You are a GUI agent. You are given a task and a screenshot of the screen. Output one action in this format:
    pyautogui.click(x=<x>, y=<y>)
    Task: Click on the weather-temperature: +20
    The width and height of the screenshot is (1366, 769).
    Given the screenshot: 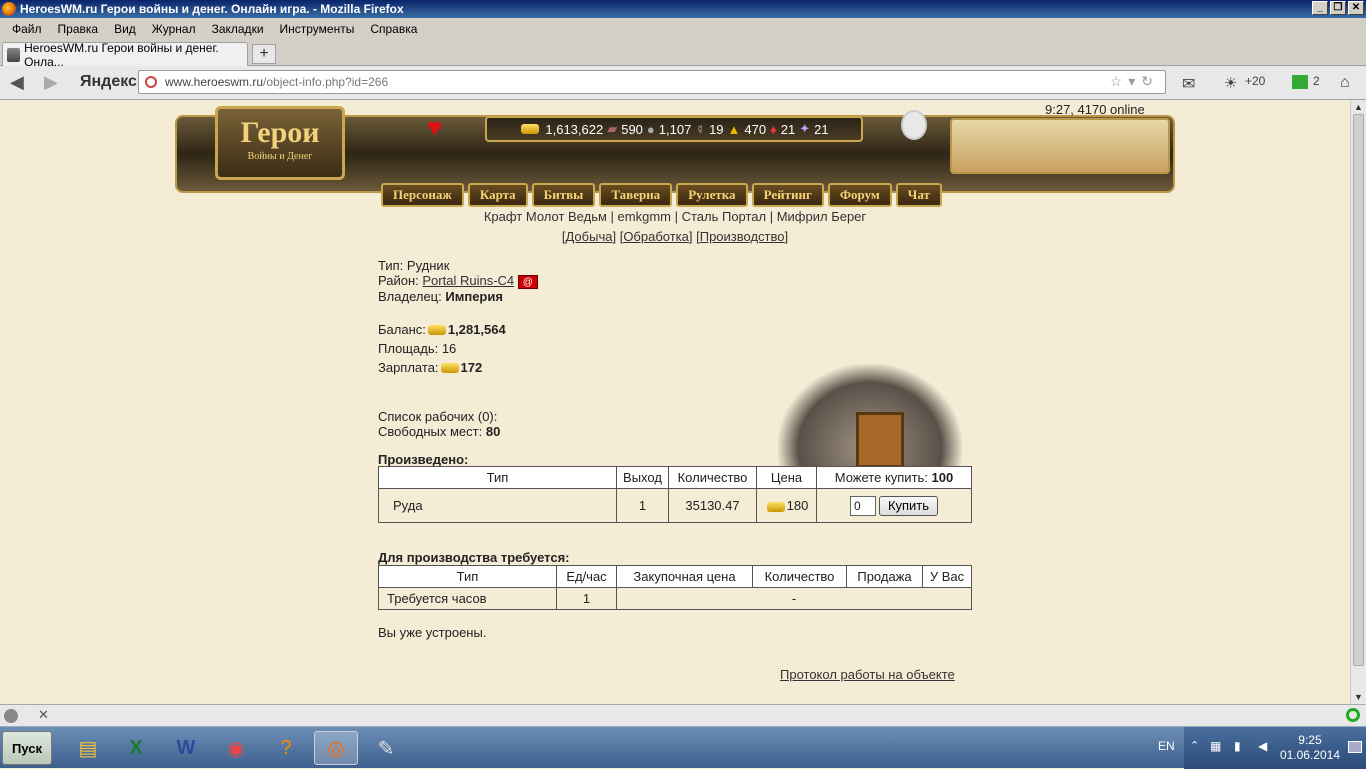 What is the action you would take?
    pyautogui.click(x=1255, y=81)
    